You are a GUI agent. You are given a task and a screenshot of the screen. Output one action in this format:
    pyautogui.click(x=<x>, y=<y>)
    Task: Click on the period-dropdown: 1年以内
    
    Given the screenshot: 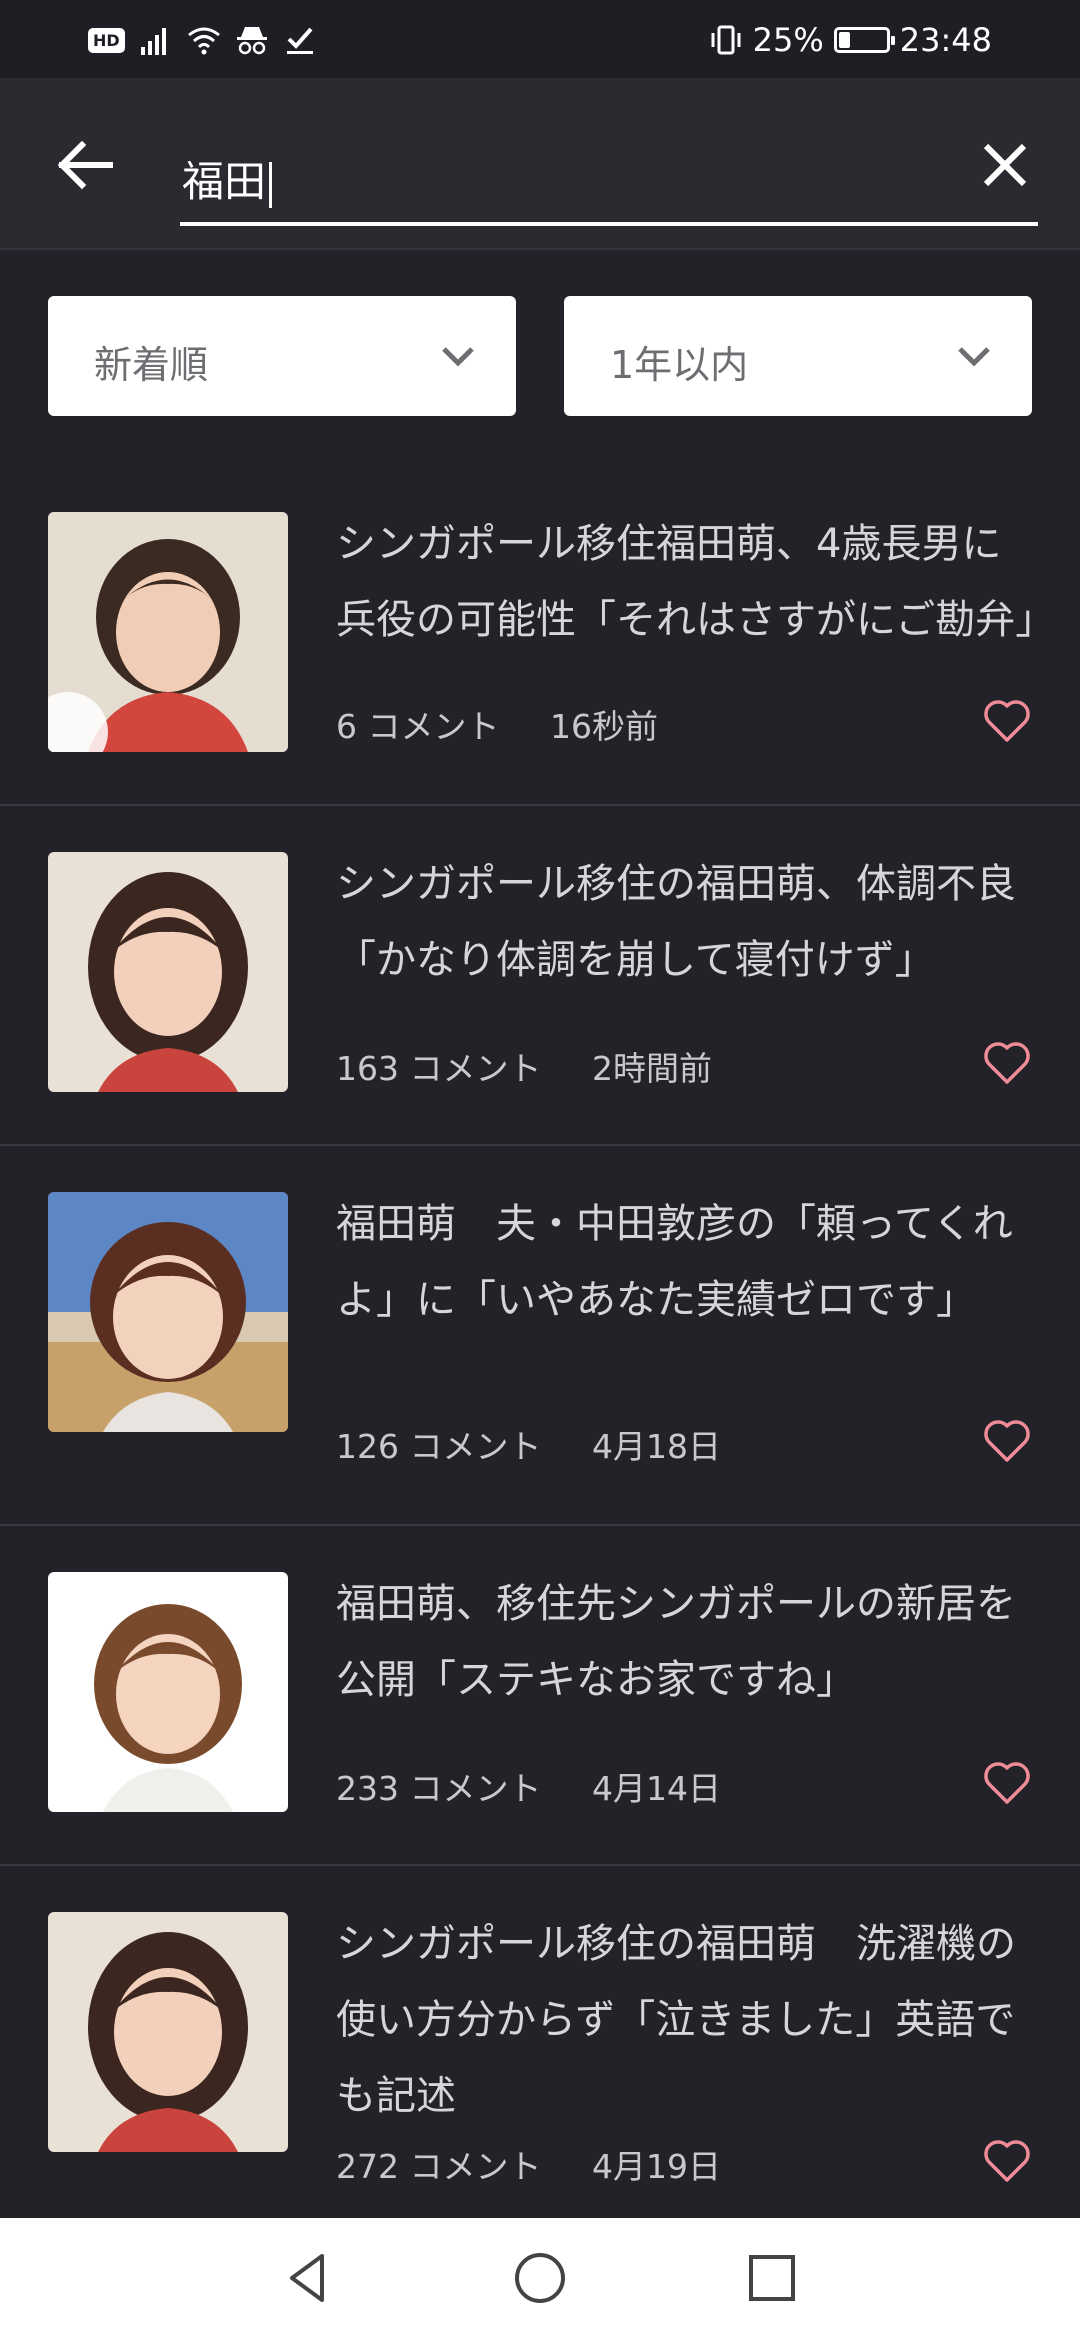 What is the action you would take?
    pyautogui.click(x=798, y=356)
    